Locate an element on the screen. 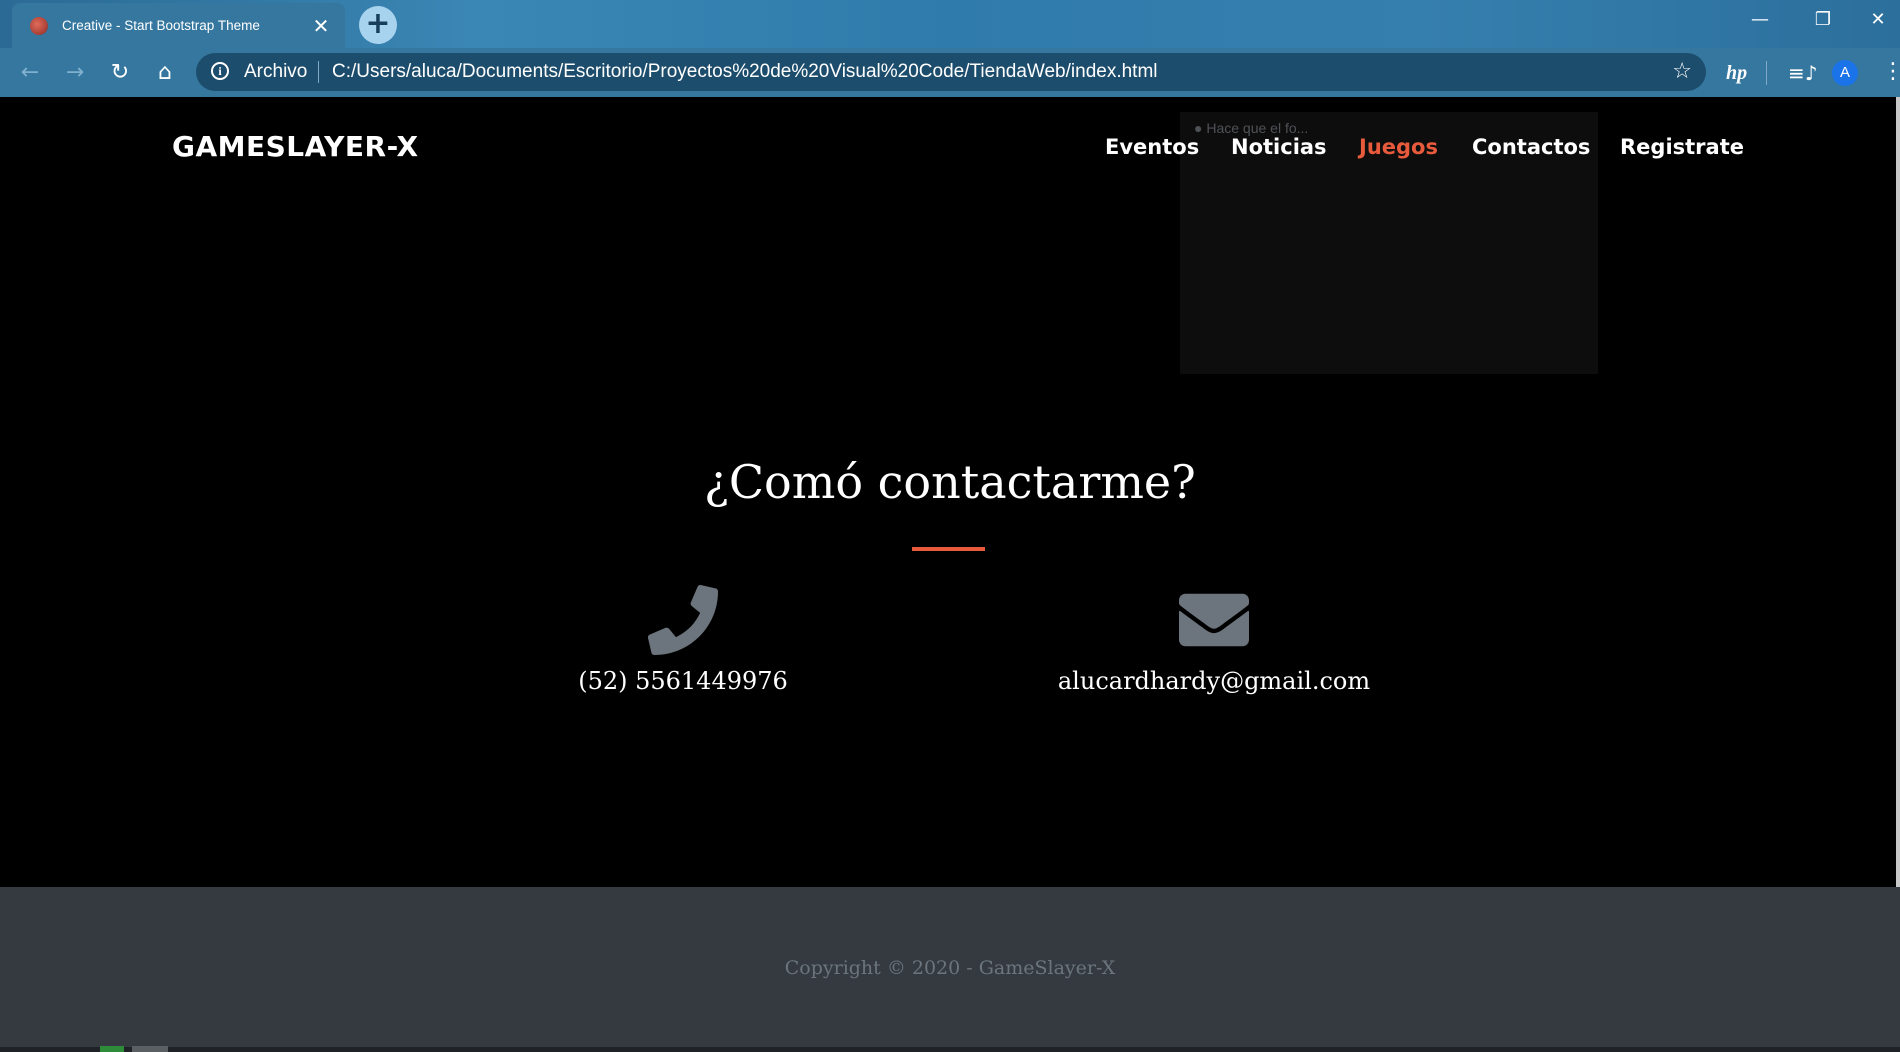 The height and width of the screenshot is (1052, 1900). email-contact: alucardhardy@gmail.com is located at coordinates (1214, 640).